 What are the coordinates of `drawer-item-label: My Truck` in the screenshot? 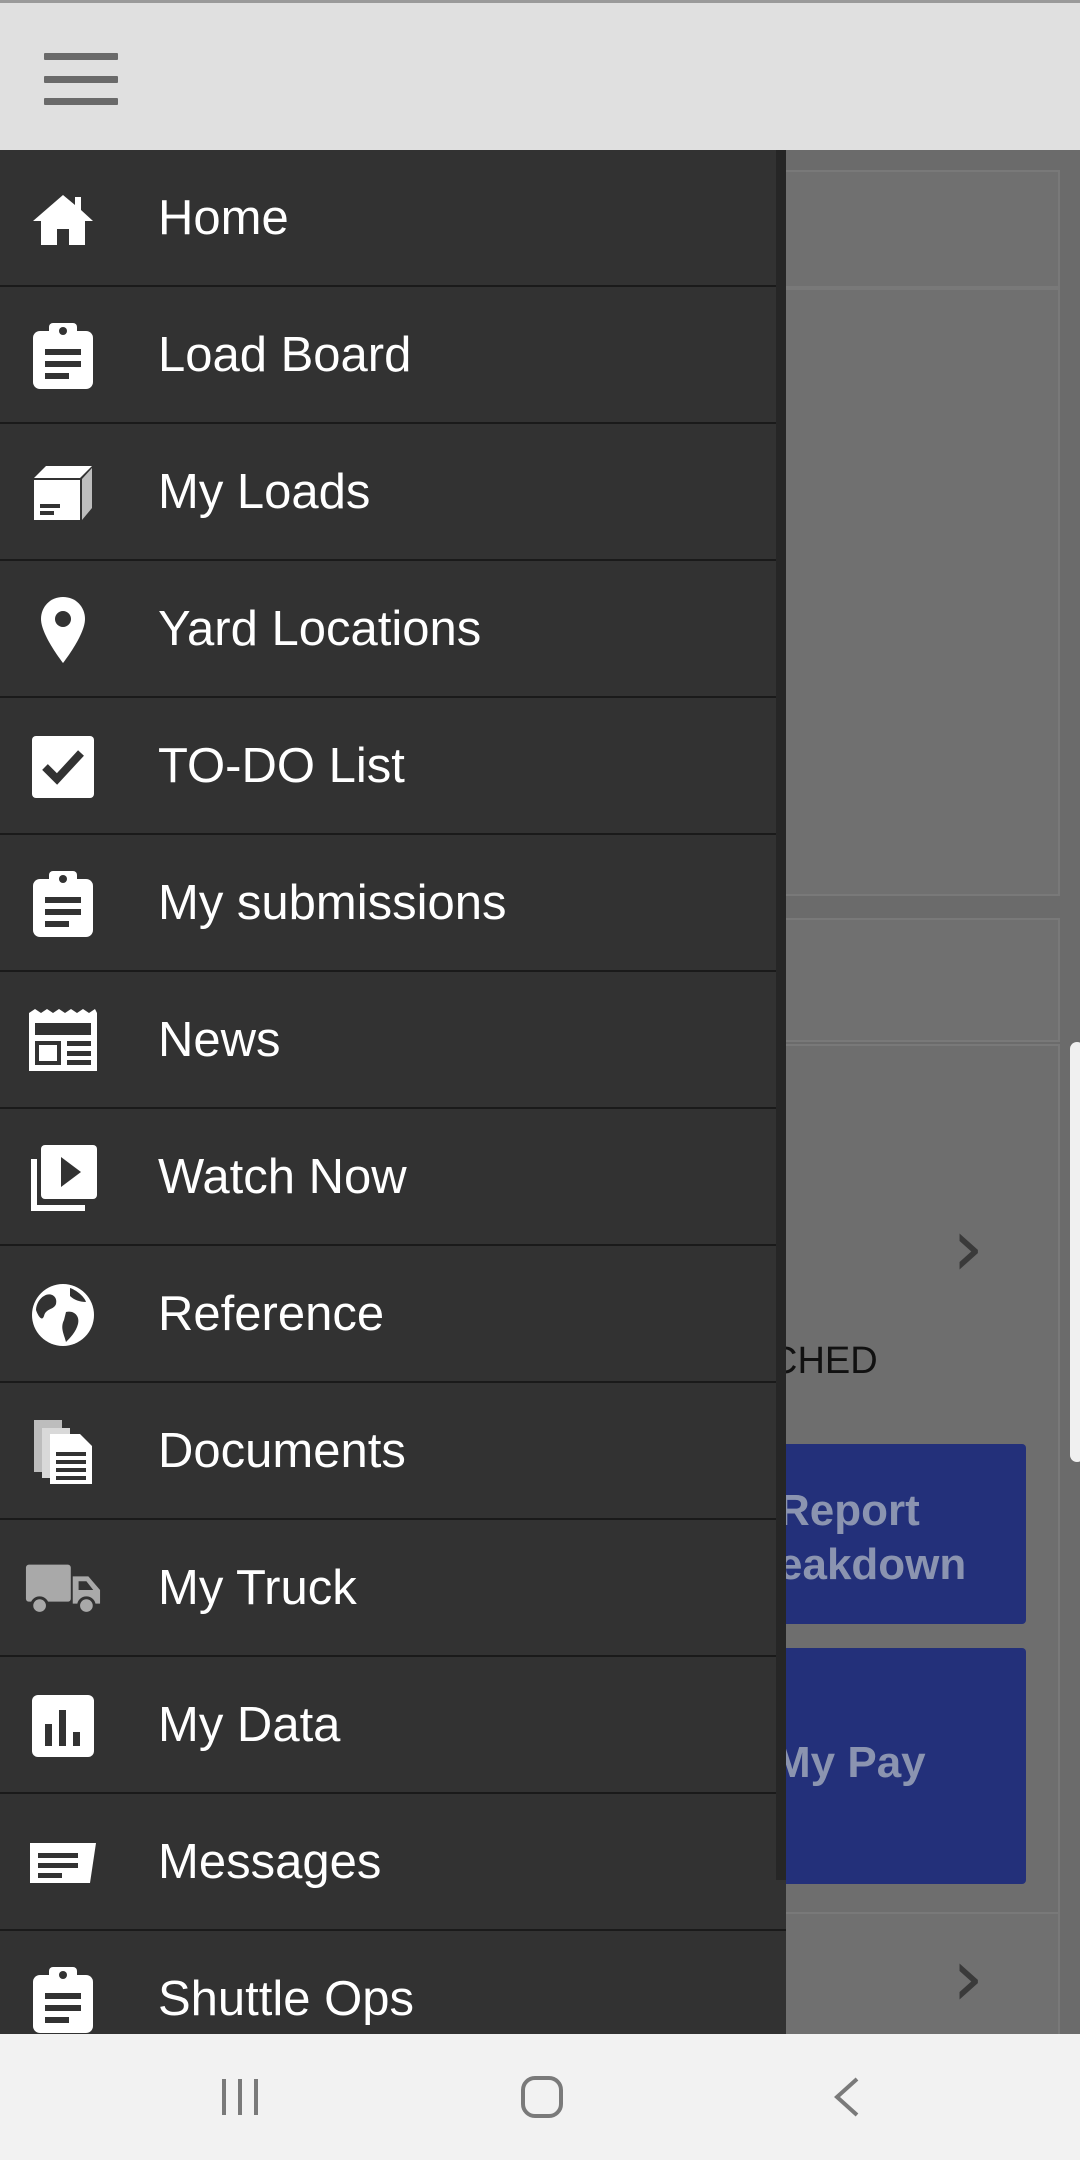 It's located at (257, 1587).